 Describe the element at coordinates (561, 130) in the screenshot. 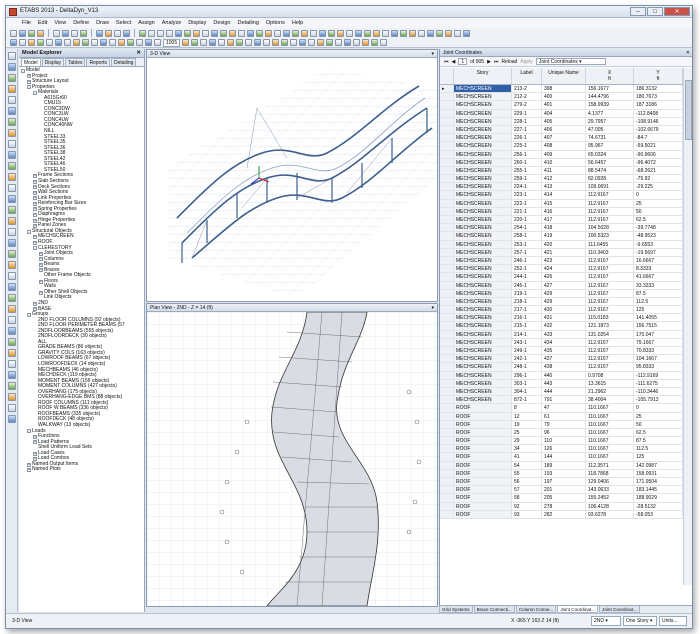

I see `table-row: MECHSCREEN 227-1 406 47.005 -102.6679` at that location.